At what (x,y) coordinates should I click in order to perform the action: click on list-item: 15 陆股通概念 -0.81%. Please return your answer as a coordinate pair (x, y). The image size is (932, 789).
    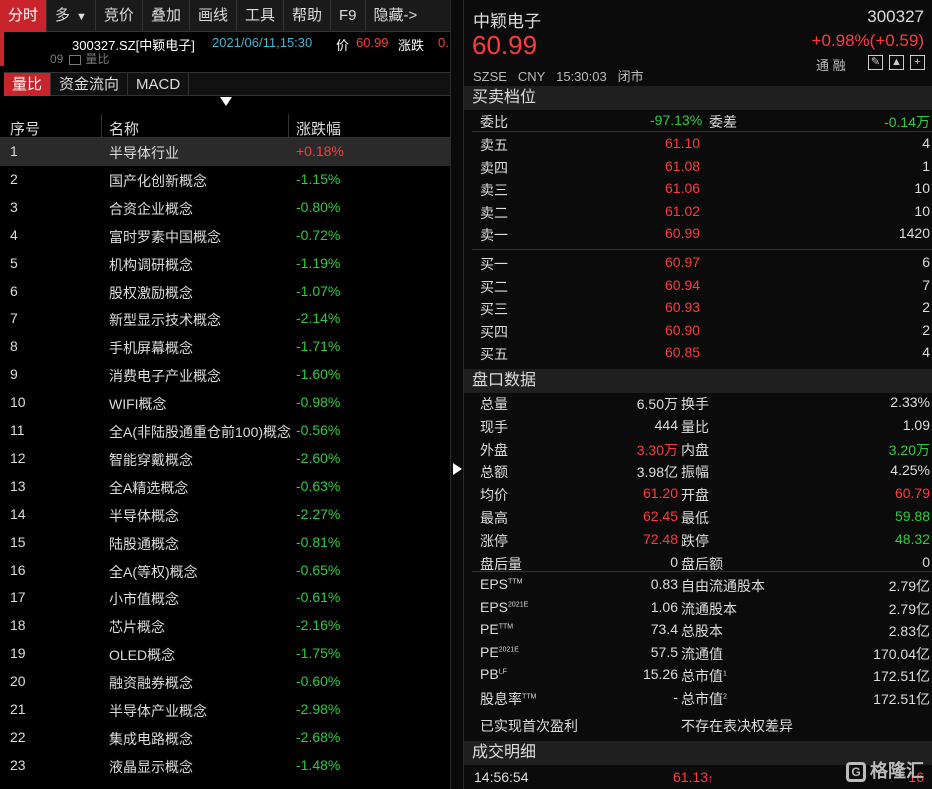
    Looking at the image, I should click on (225, 543).